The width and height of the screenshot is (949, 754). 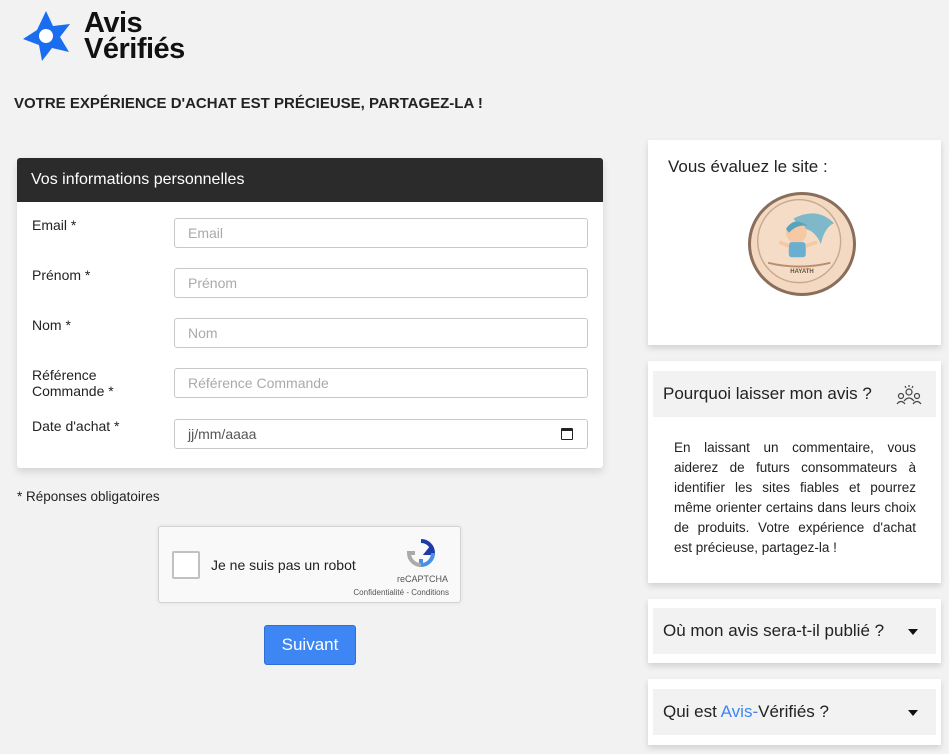 What do you see at coordinates (802, 272) in the screenshot?
I see `site-logo-text: HAYATH` at bounding box center [802, 272].